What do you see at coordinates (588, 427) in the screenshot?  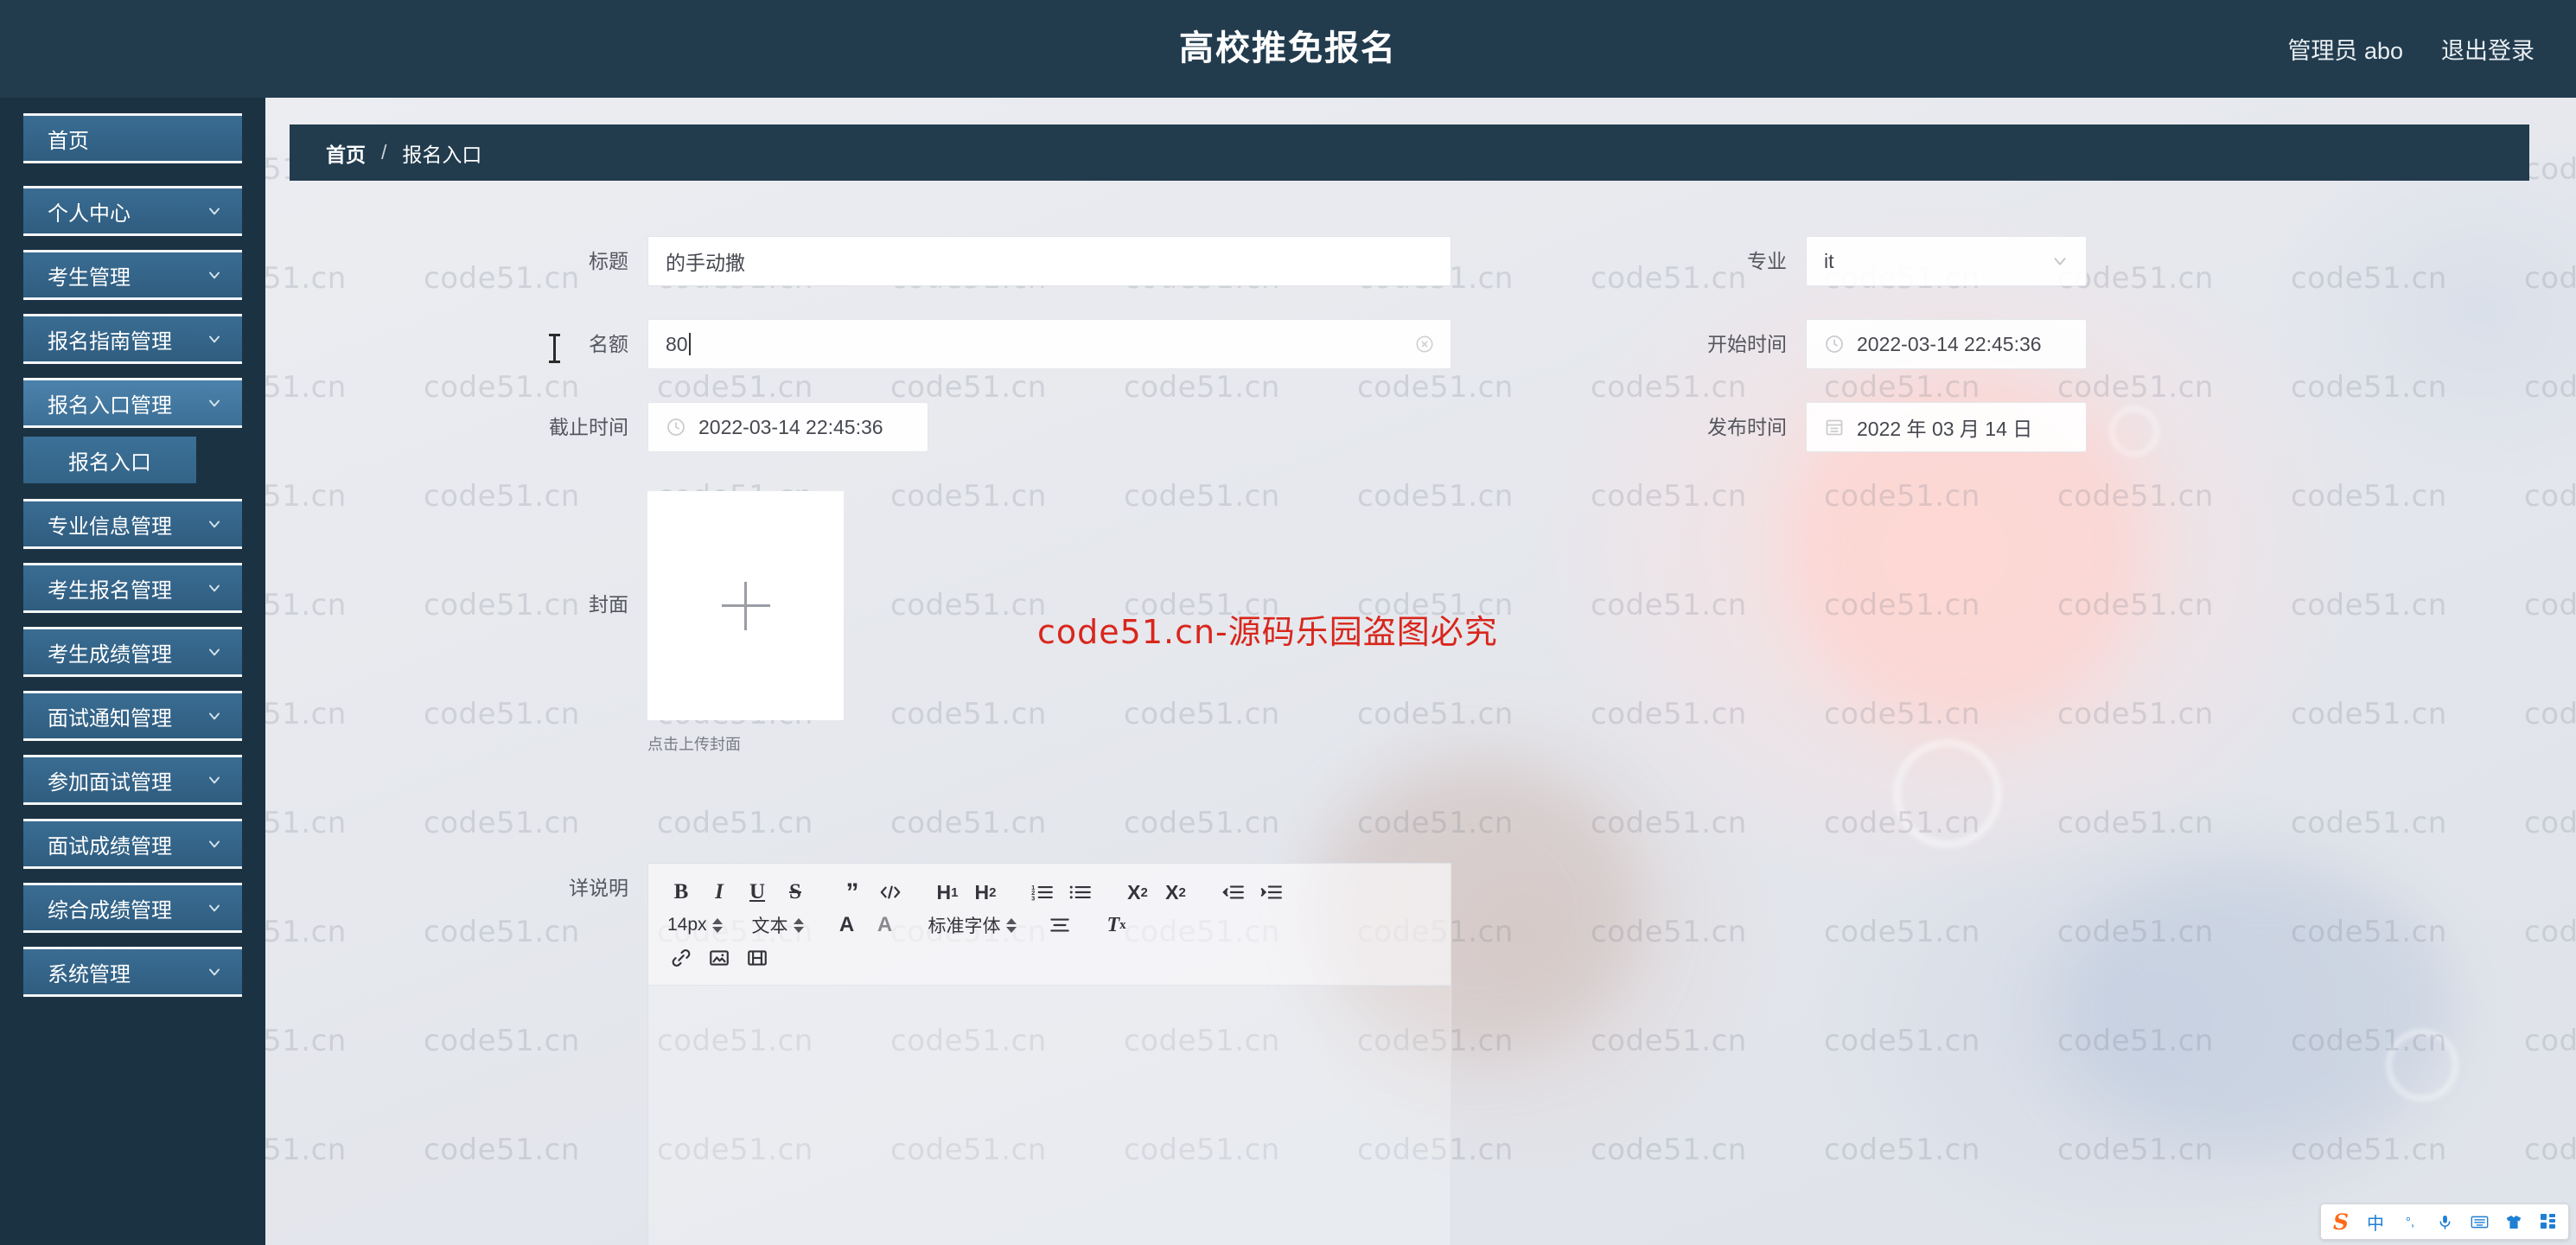 I see `end-time-label: 截止时间` at bounding box center [588, 427].